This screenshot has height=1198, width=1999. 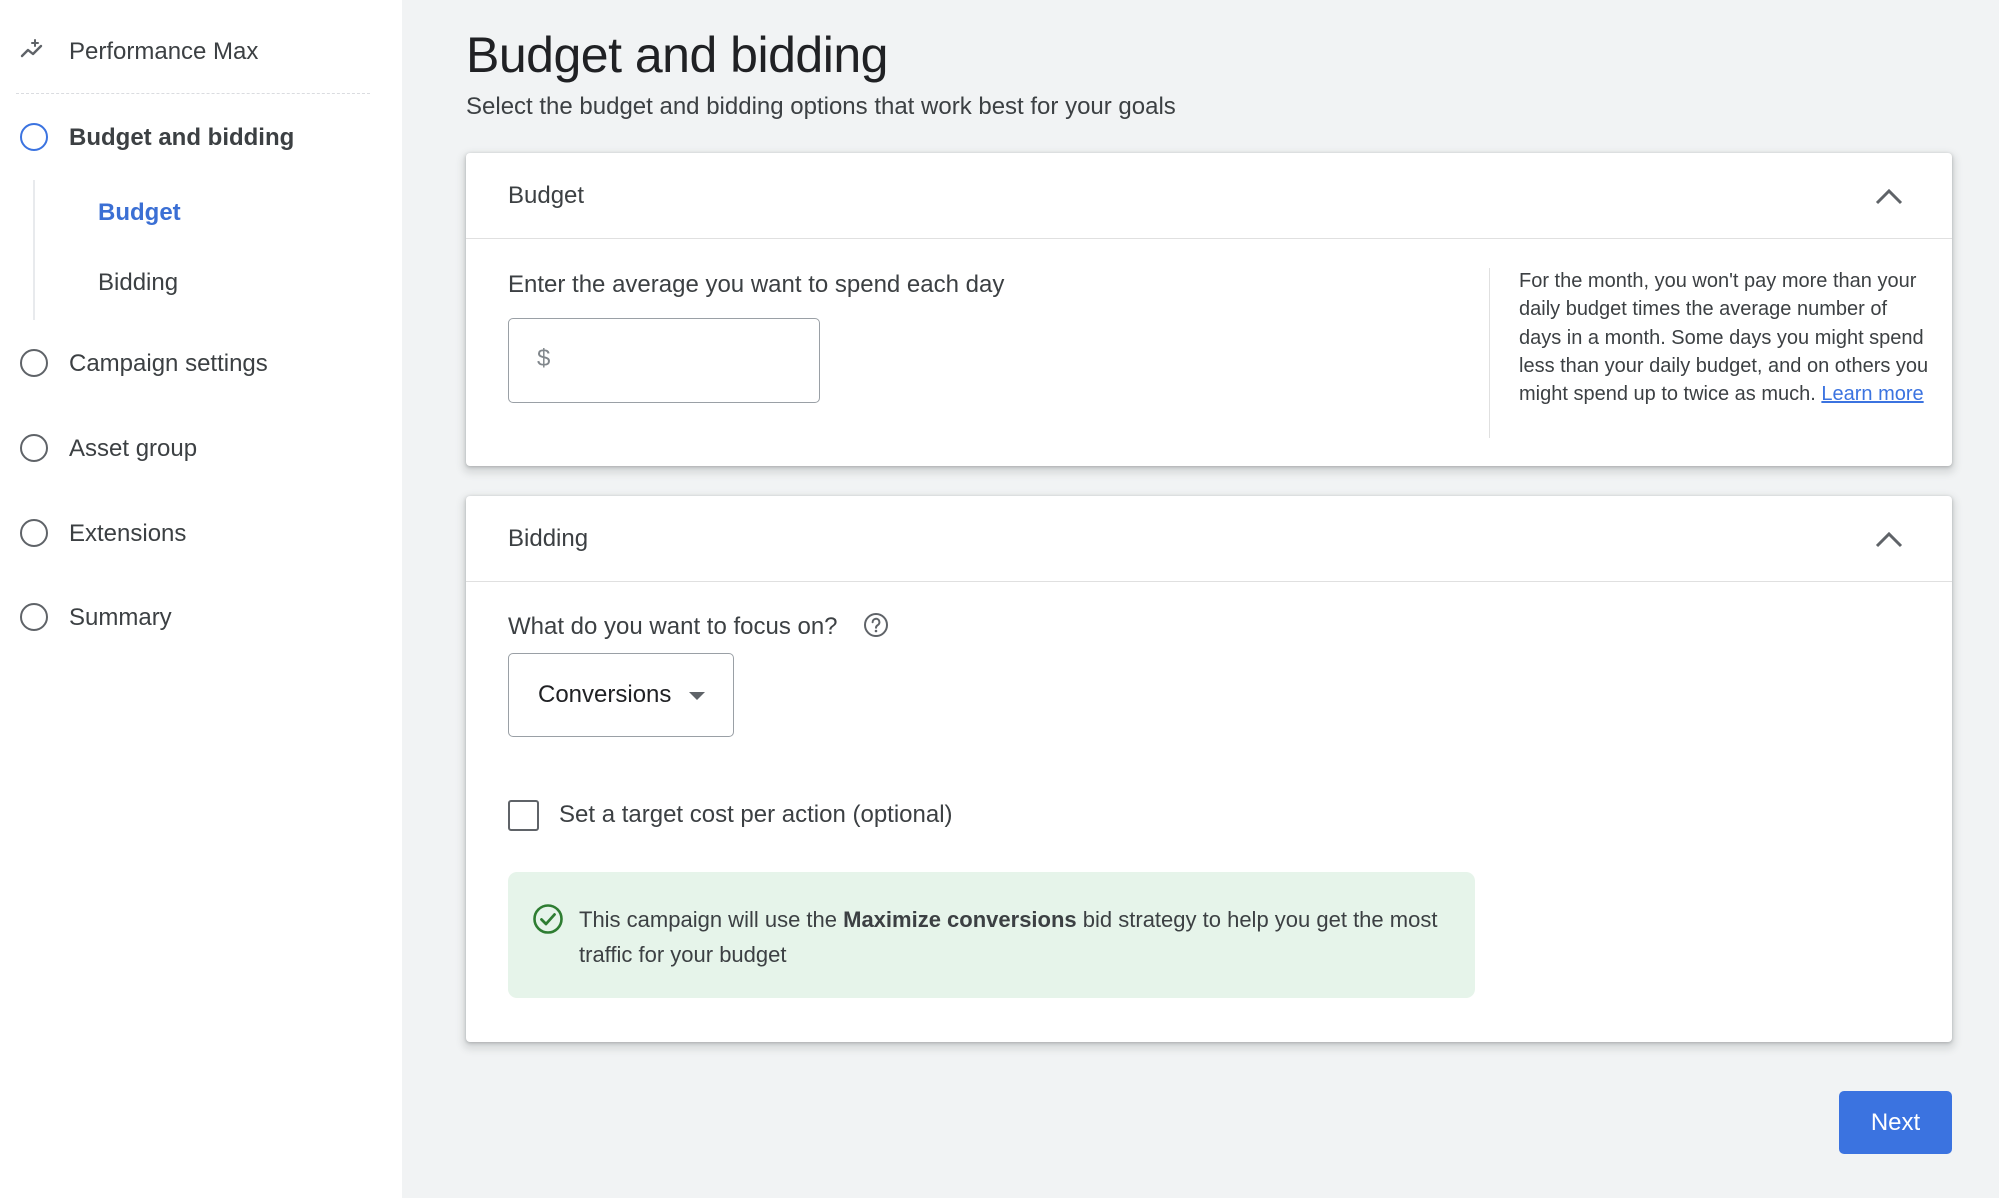 I want to click on sidebar-divider, so click(x=193, y=93).